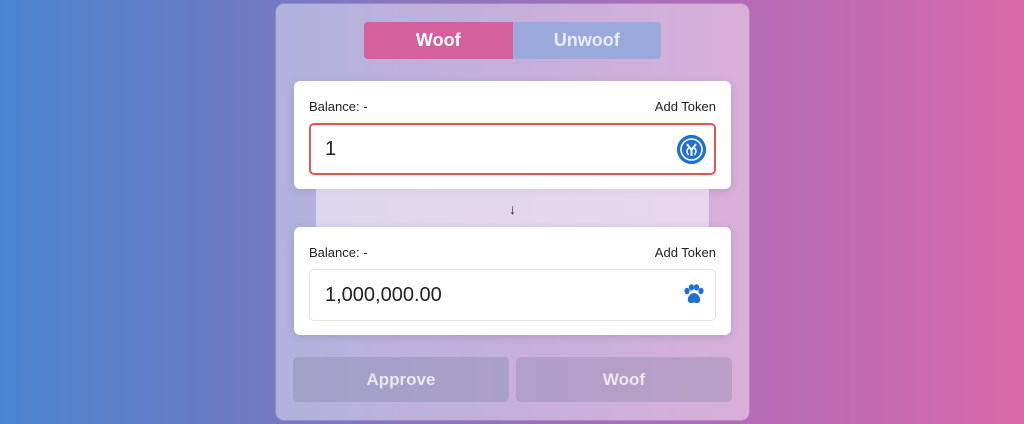 The image size is (1024, 424). Describe the element at coordinates (512, 252) in the screenshot. I see `to-card-header: Balance: - Add Token` at that location.